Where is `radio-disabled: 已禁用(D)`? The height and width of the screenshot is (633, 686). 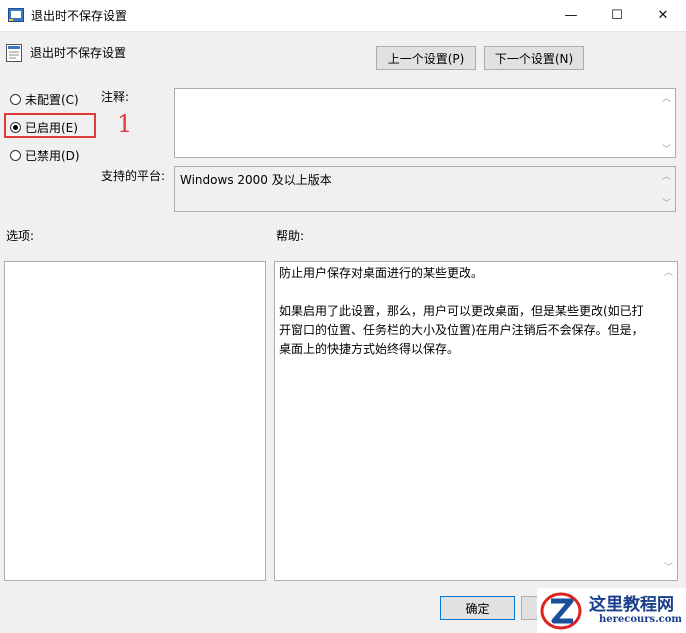 radio-disabled: 已禁用(D) is located at coordinates (45, 155).